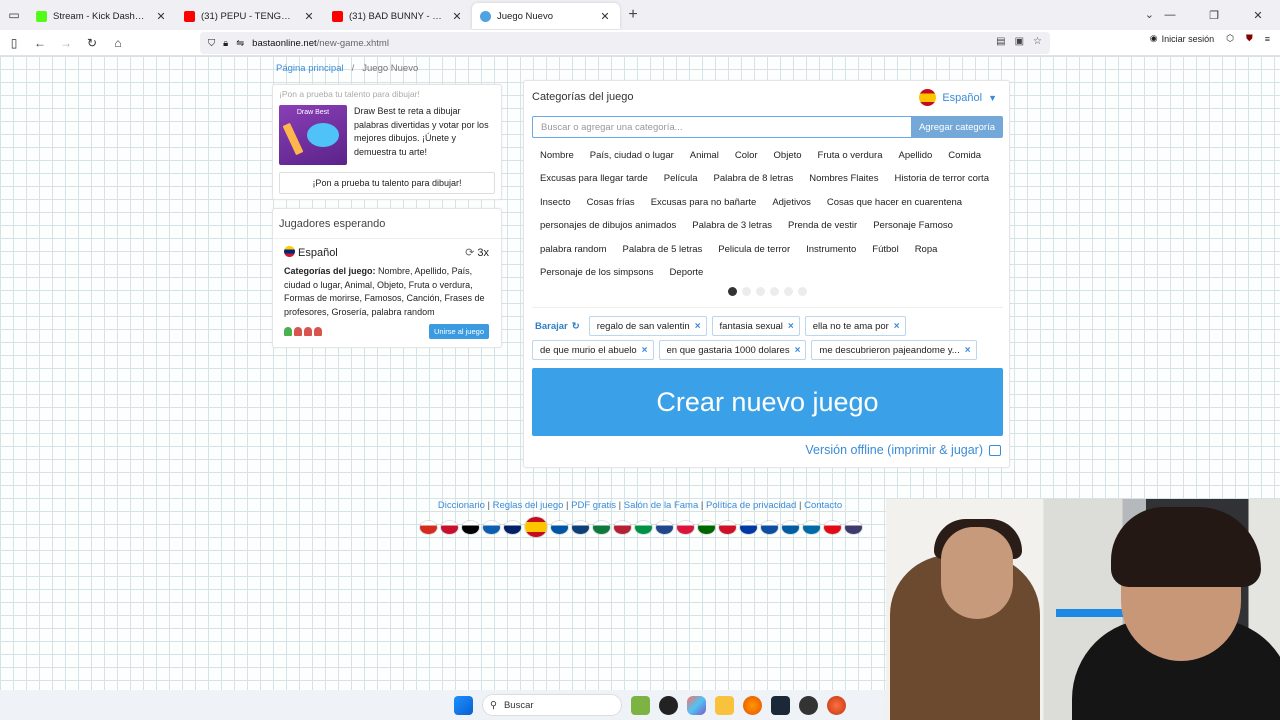  Describe the element at coordinates (704, 155) in the screenshot. I see `category-suggestion: Animal` at that location.